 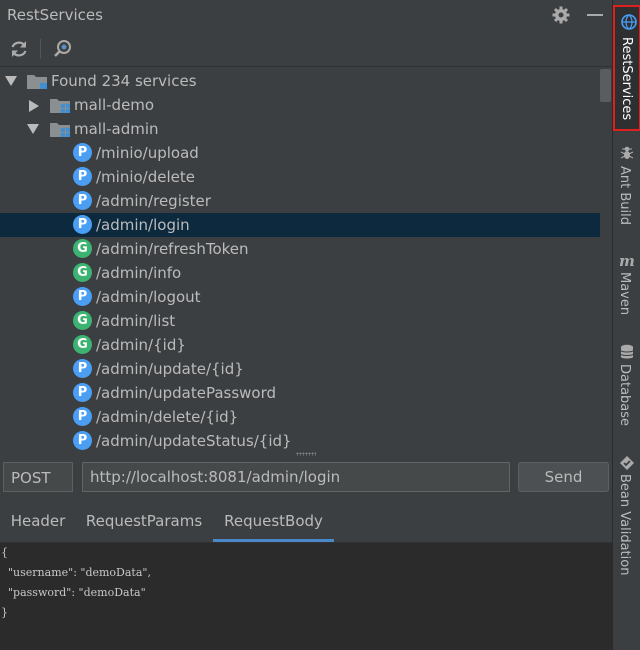 What do you see at coordinates (624, 395) in the screenshot?
I see `sidebar-tab-label: Database` at bounding box center [624, 395].